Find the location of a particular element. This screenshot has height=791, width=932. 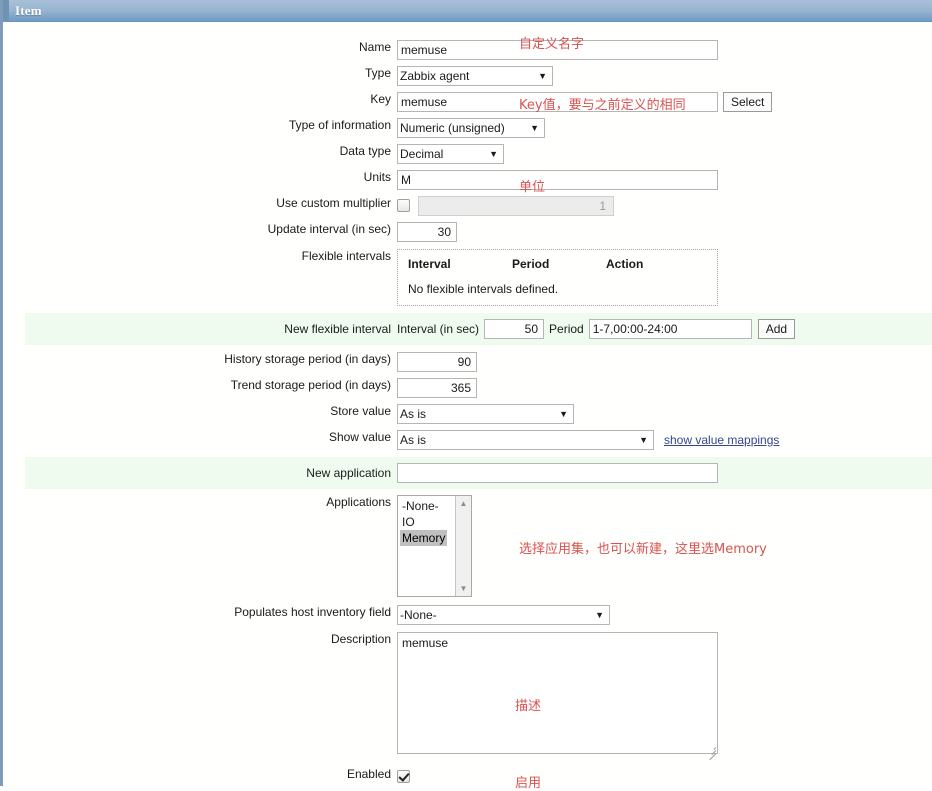

field-host-inventory: -None- ▼ is located at coordinates (664, 615).